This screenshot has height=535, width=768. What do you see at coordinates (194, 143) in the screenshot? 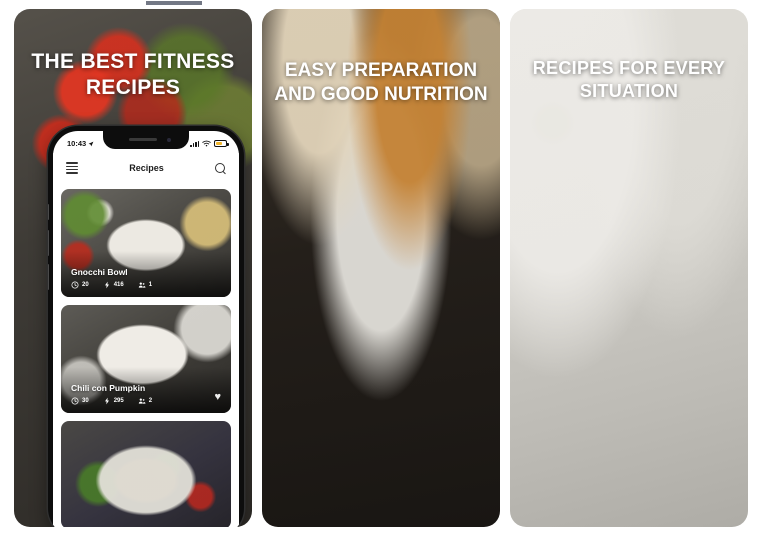
I see `cellular-signal-icon` at bounding box center [194, 143].